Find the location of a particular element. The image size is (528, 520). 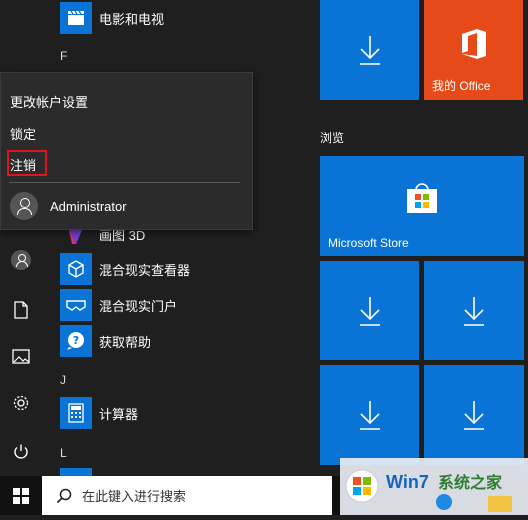

menu-item-change-account-settings: 更改帐户设置 is located at coordinates (49, 101).